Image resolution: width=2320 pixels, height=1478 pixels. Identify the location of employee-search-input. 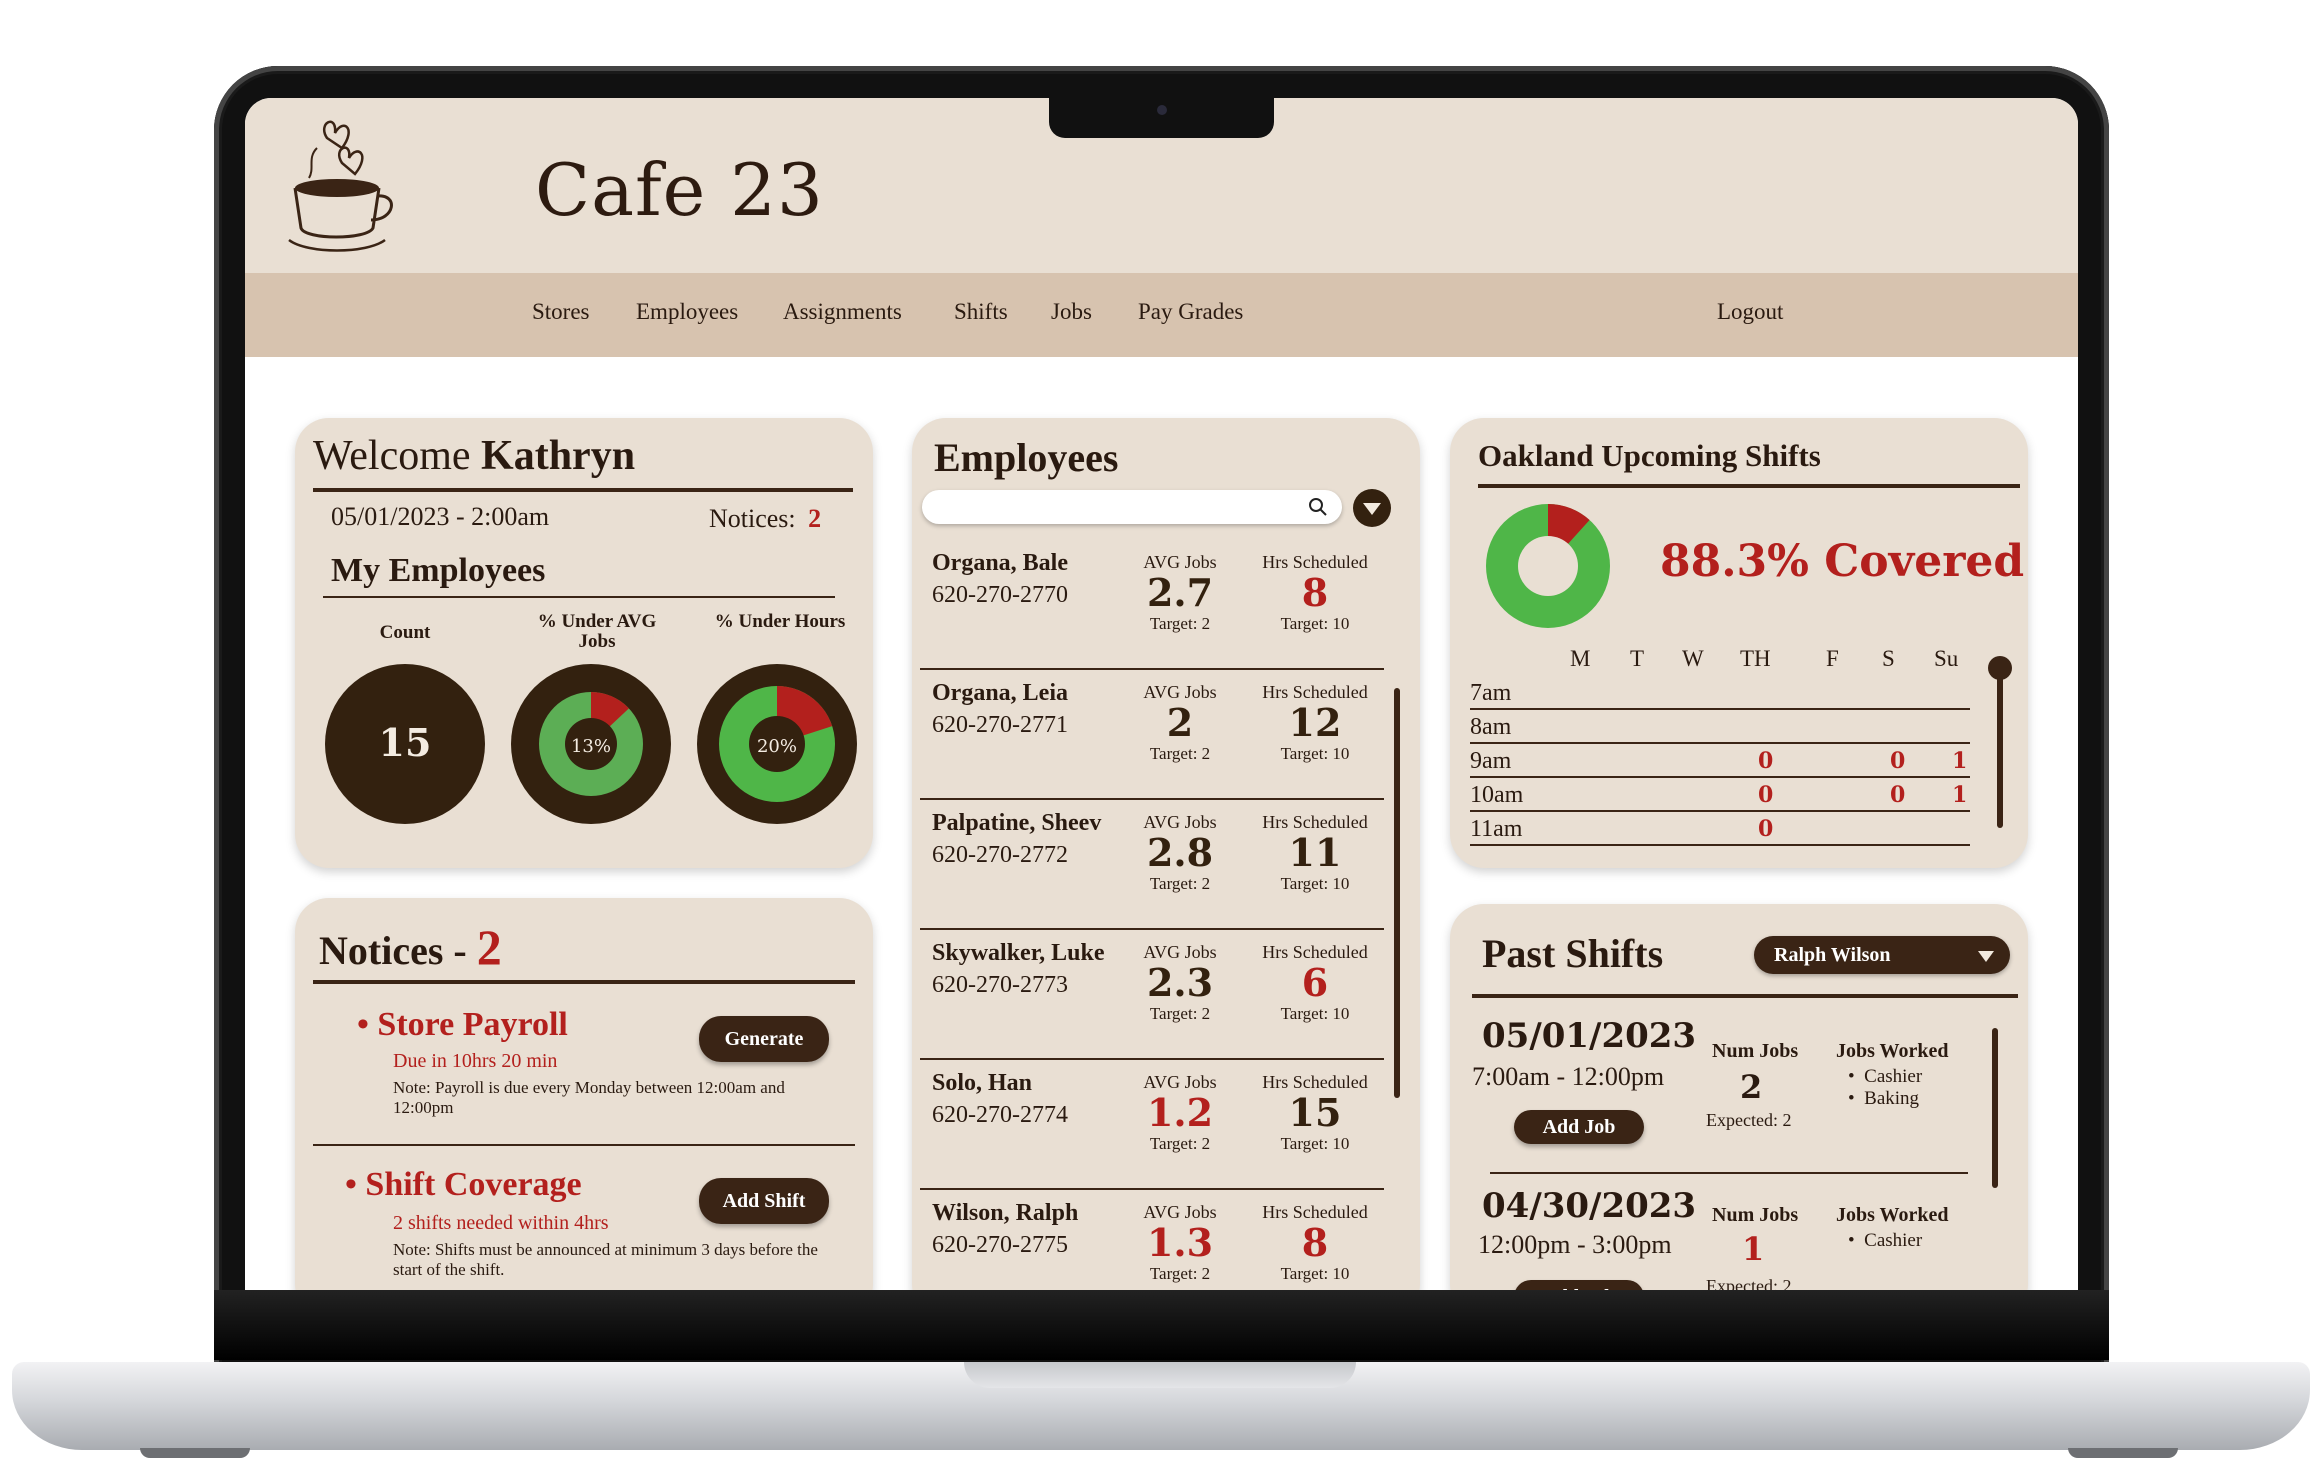
(1132, 507).